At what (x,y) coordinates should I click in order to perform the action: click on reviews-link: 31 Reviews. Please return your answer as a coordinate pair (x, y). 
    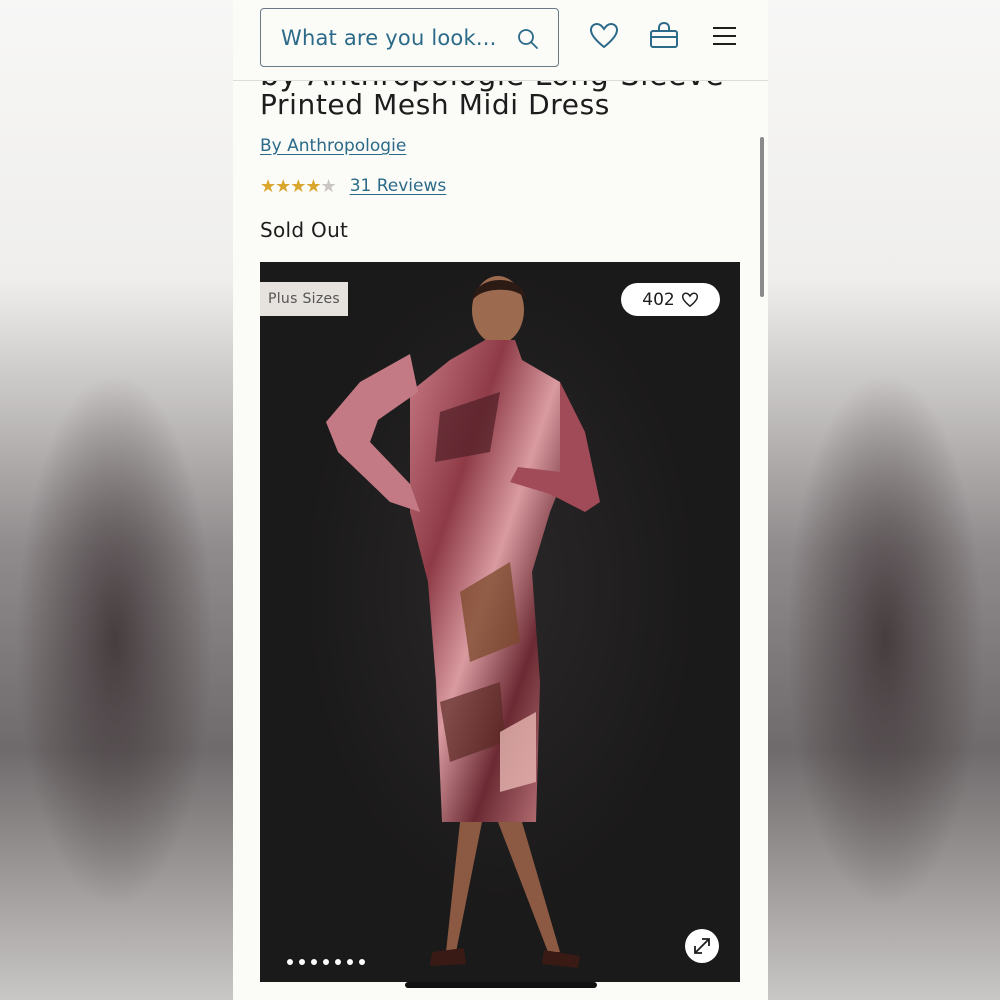
    Looking at the image, I should click on (398, 186).